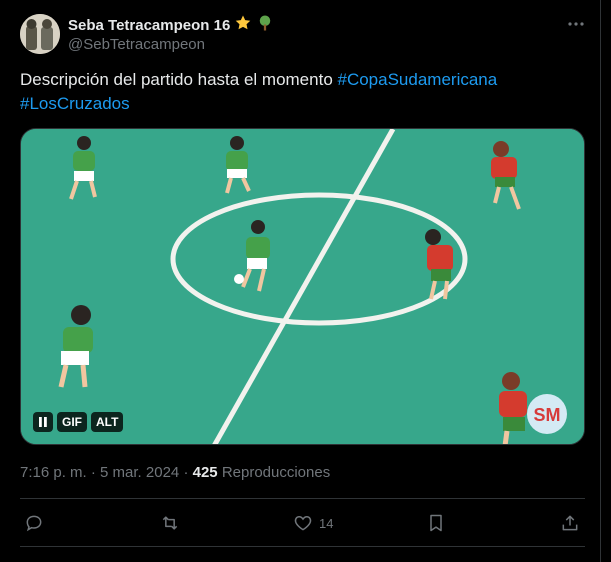 This screenshot has height=562, width=611. I want to click on more-options-icon, so click(576, 24).